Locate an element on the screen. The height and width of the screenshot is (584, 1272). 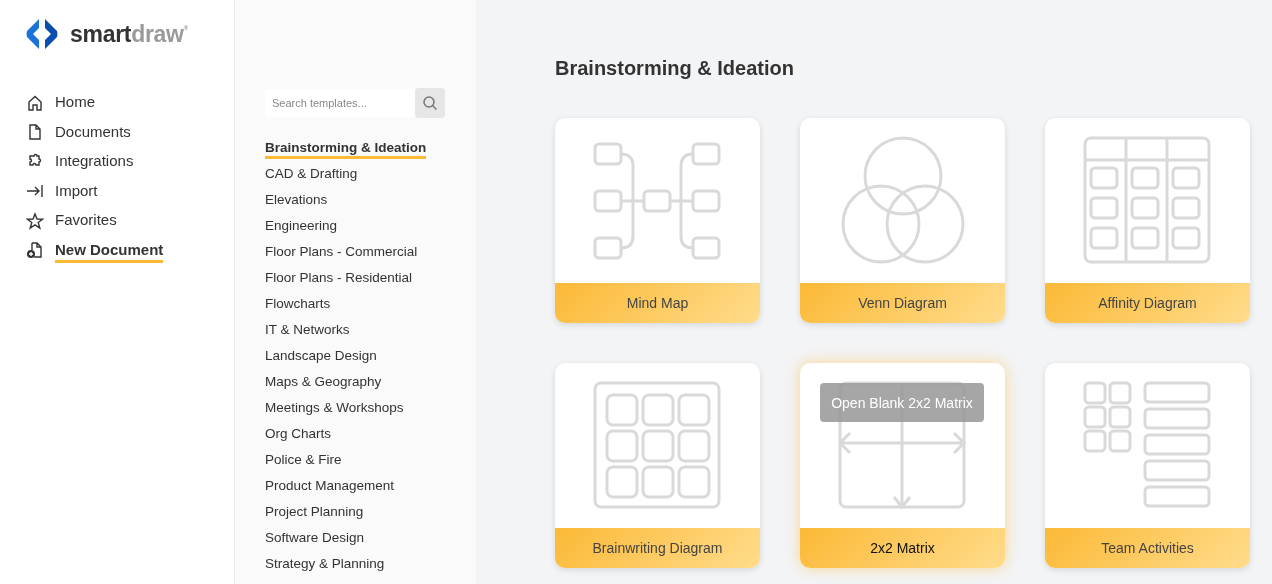
template-label: Affinity Diagram is located at coordinates (1147, 303).